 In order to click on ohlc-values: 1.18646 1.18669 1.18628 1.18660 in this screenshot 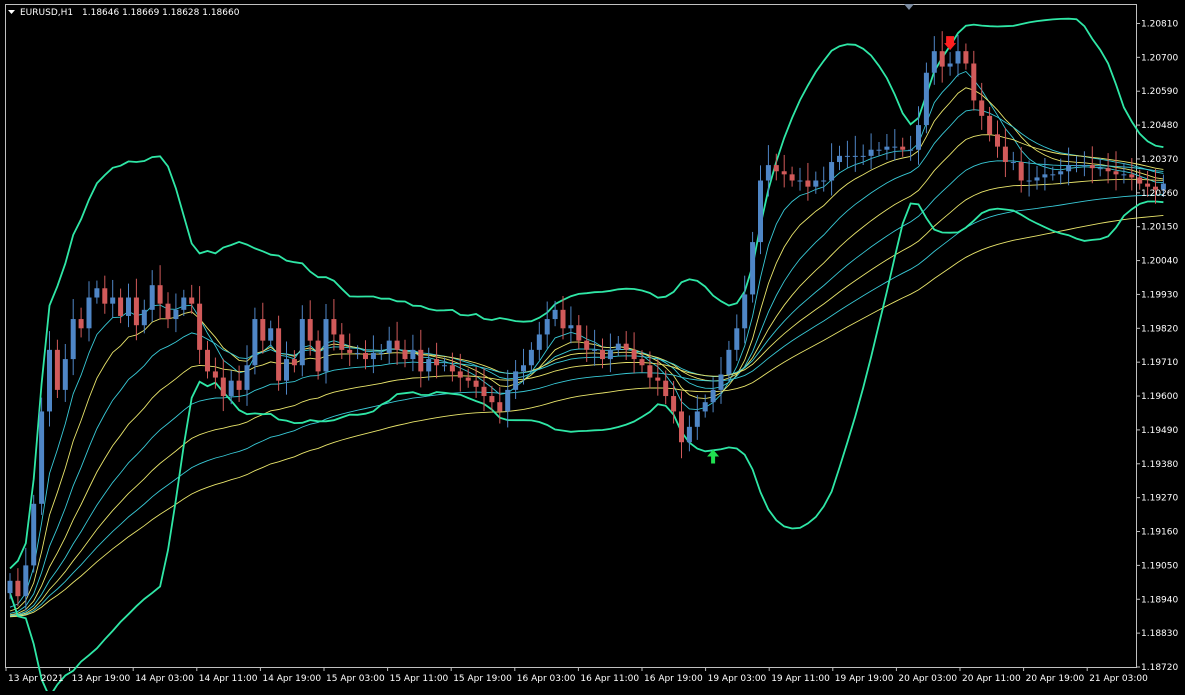, I will do `click(161, 13)`.